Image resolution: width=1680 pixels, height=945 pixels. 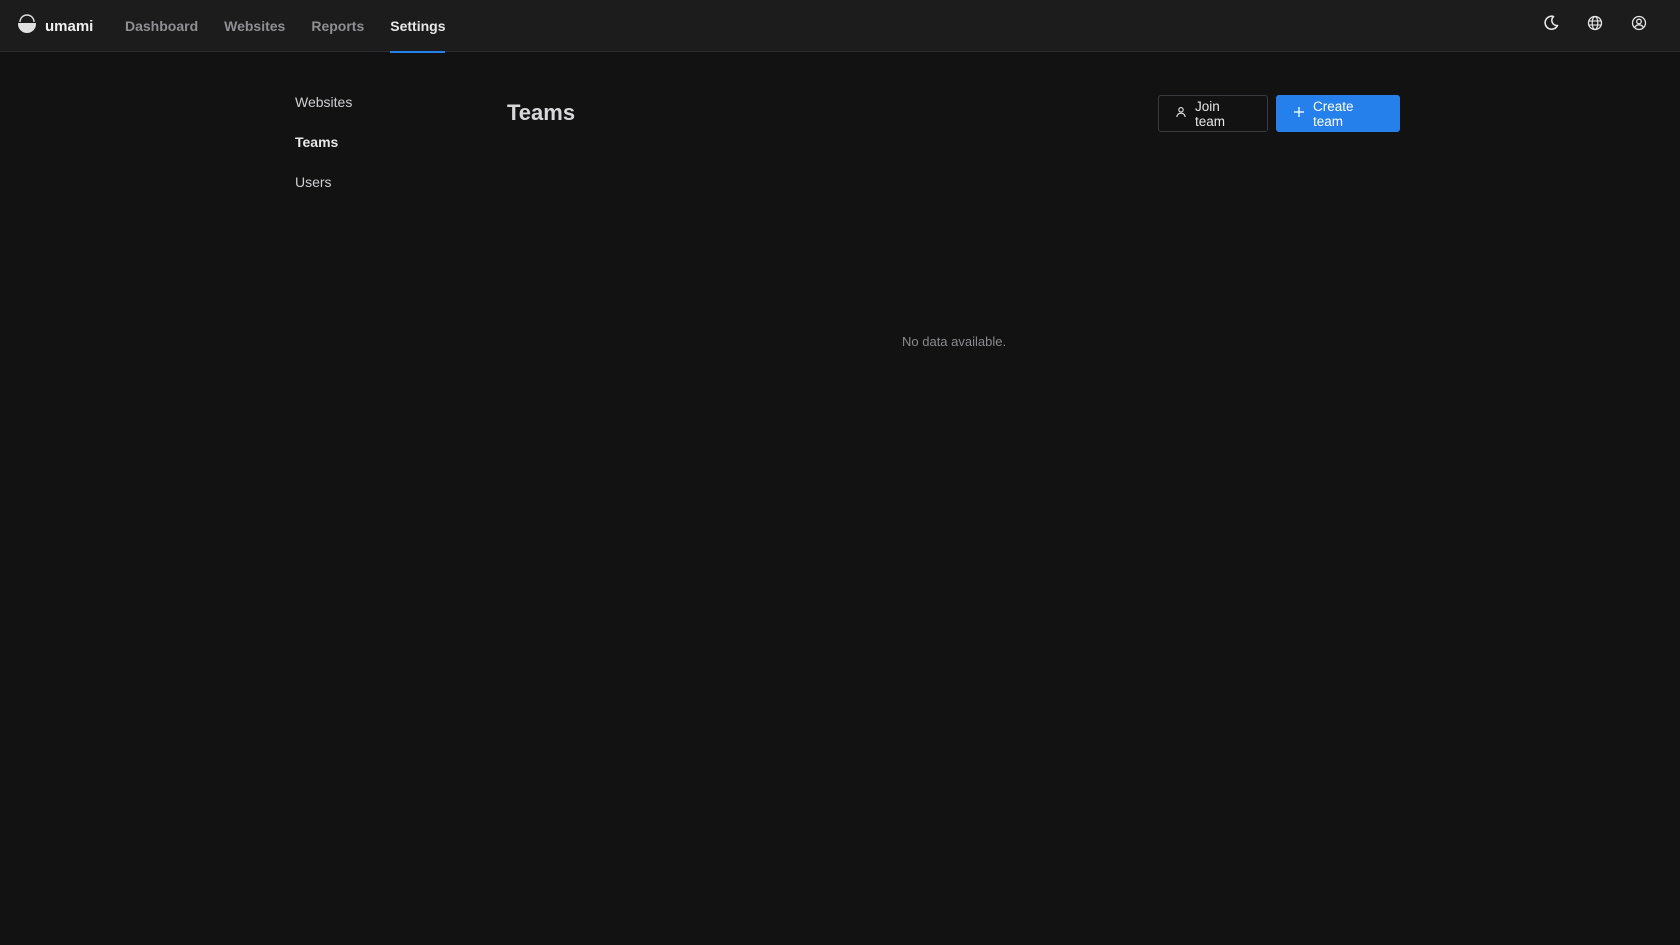 I want to click on brand-logo-link: umami, so click(x=55, y=26).